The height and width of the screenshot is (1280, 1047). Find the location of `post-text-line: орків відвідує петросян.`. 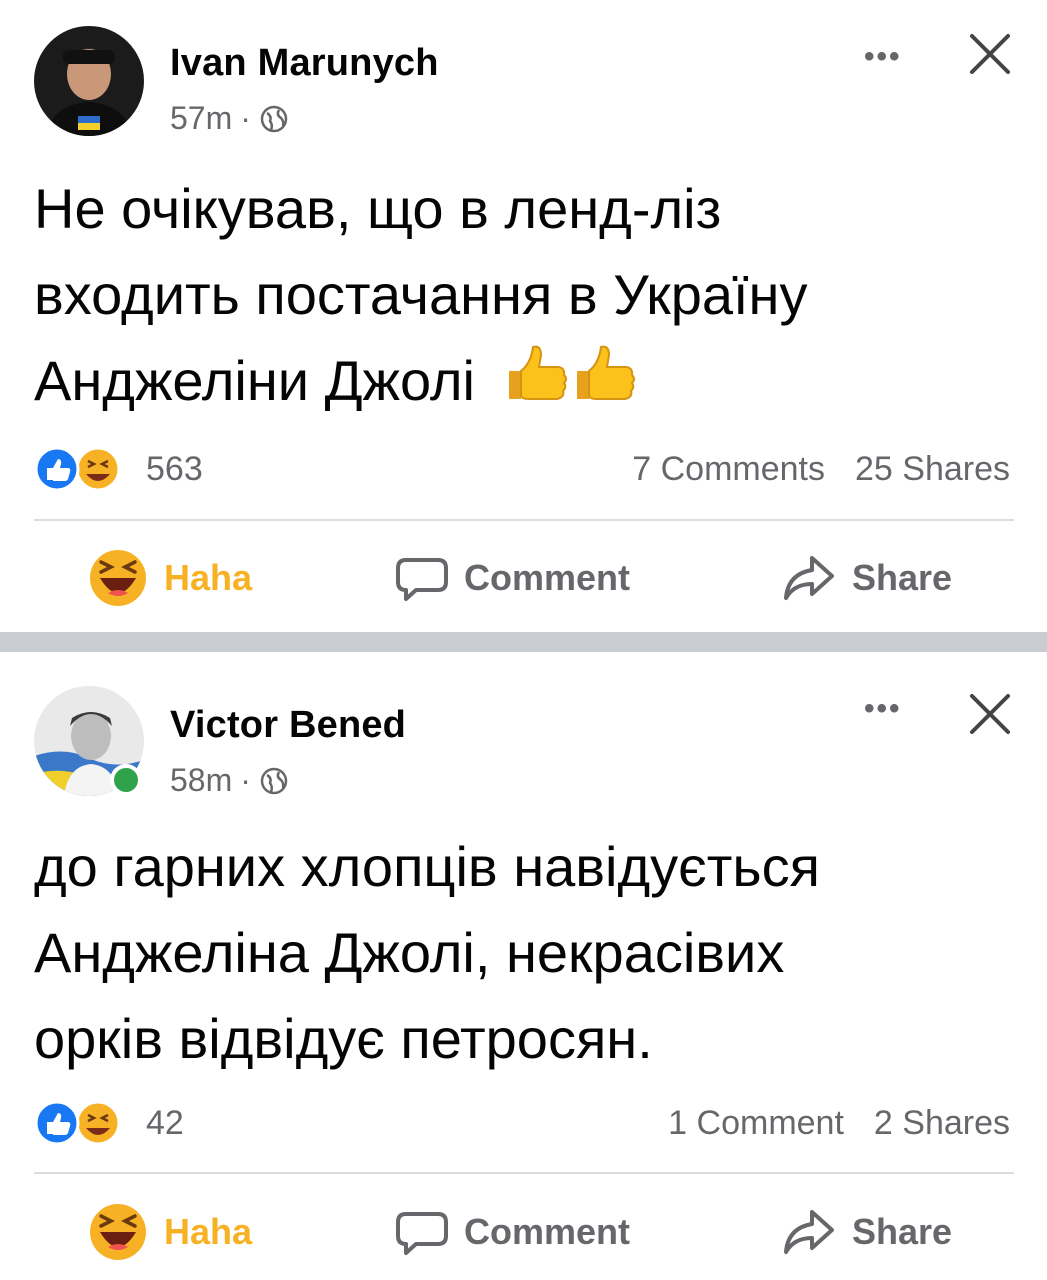

post-text-line: орків відвідує петросян. is located at coordinates (343, 1038).